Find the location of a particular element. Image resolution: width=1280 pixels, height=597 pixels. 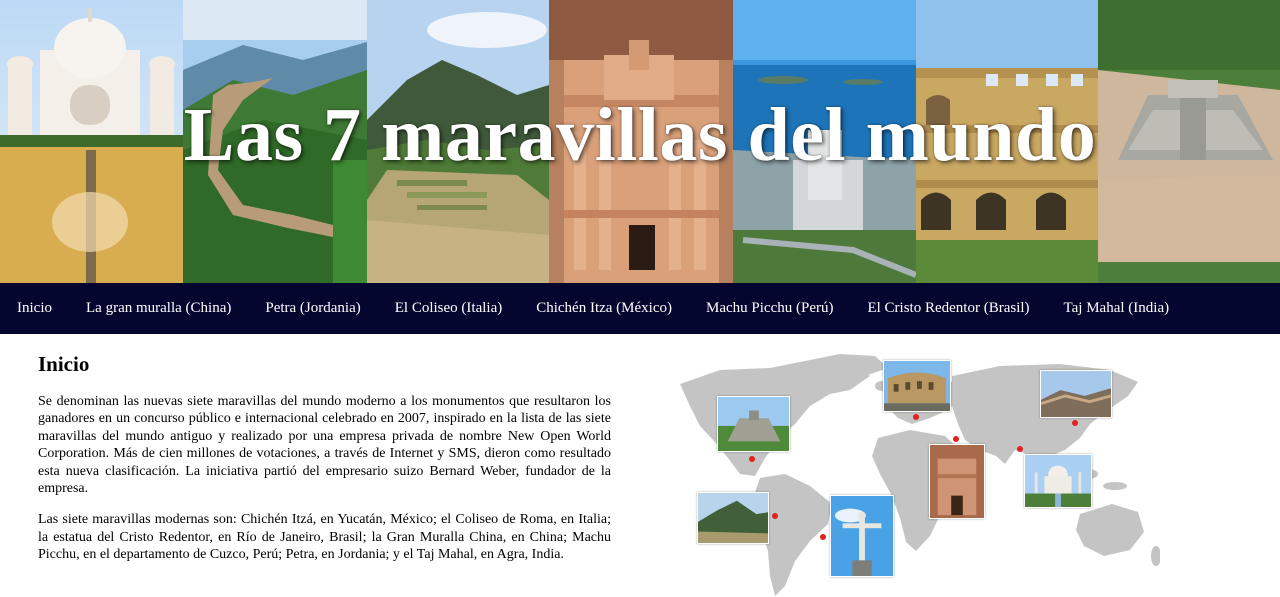

coliseo-thumb is located at coordinates (917, 386).